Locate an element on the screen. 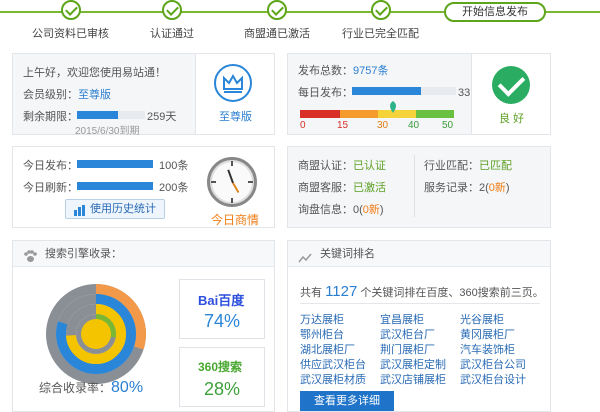  so360-coverage: 360搜索 28% is located at coordinates (222, 377).